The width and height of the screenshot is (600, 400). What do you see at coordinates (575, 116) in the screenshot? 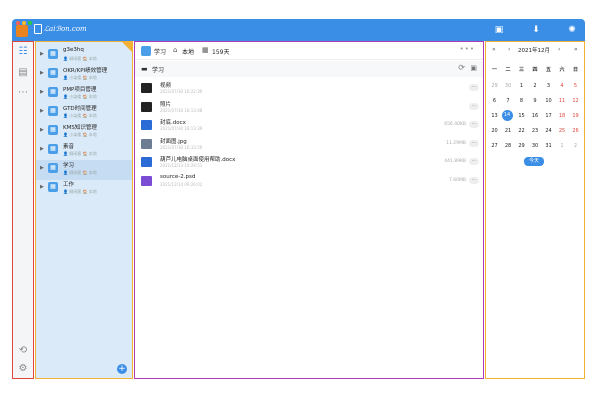
I see `calendar-day: 19` at bounding box center [575, 116].